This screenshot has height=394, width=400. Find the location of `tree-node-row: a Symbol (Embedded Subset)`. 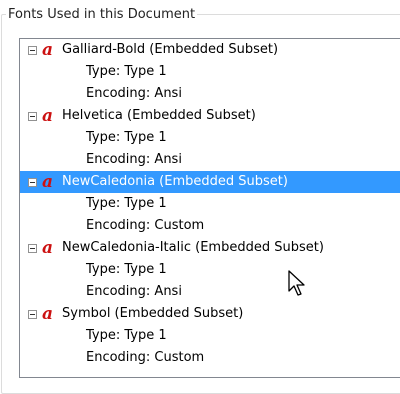

tree-node-row: a Symbol (Embedded Subset) is located at coordinates (210, 314).